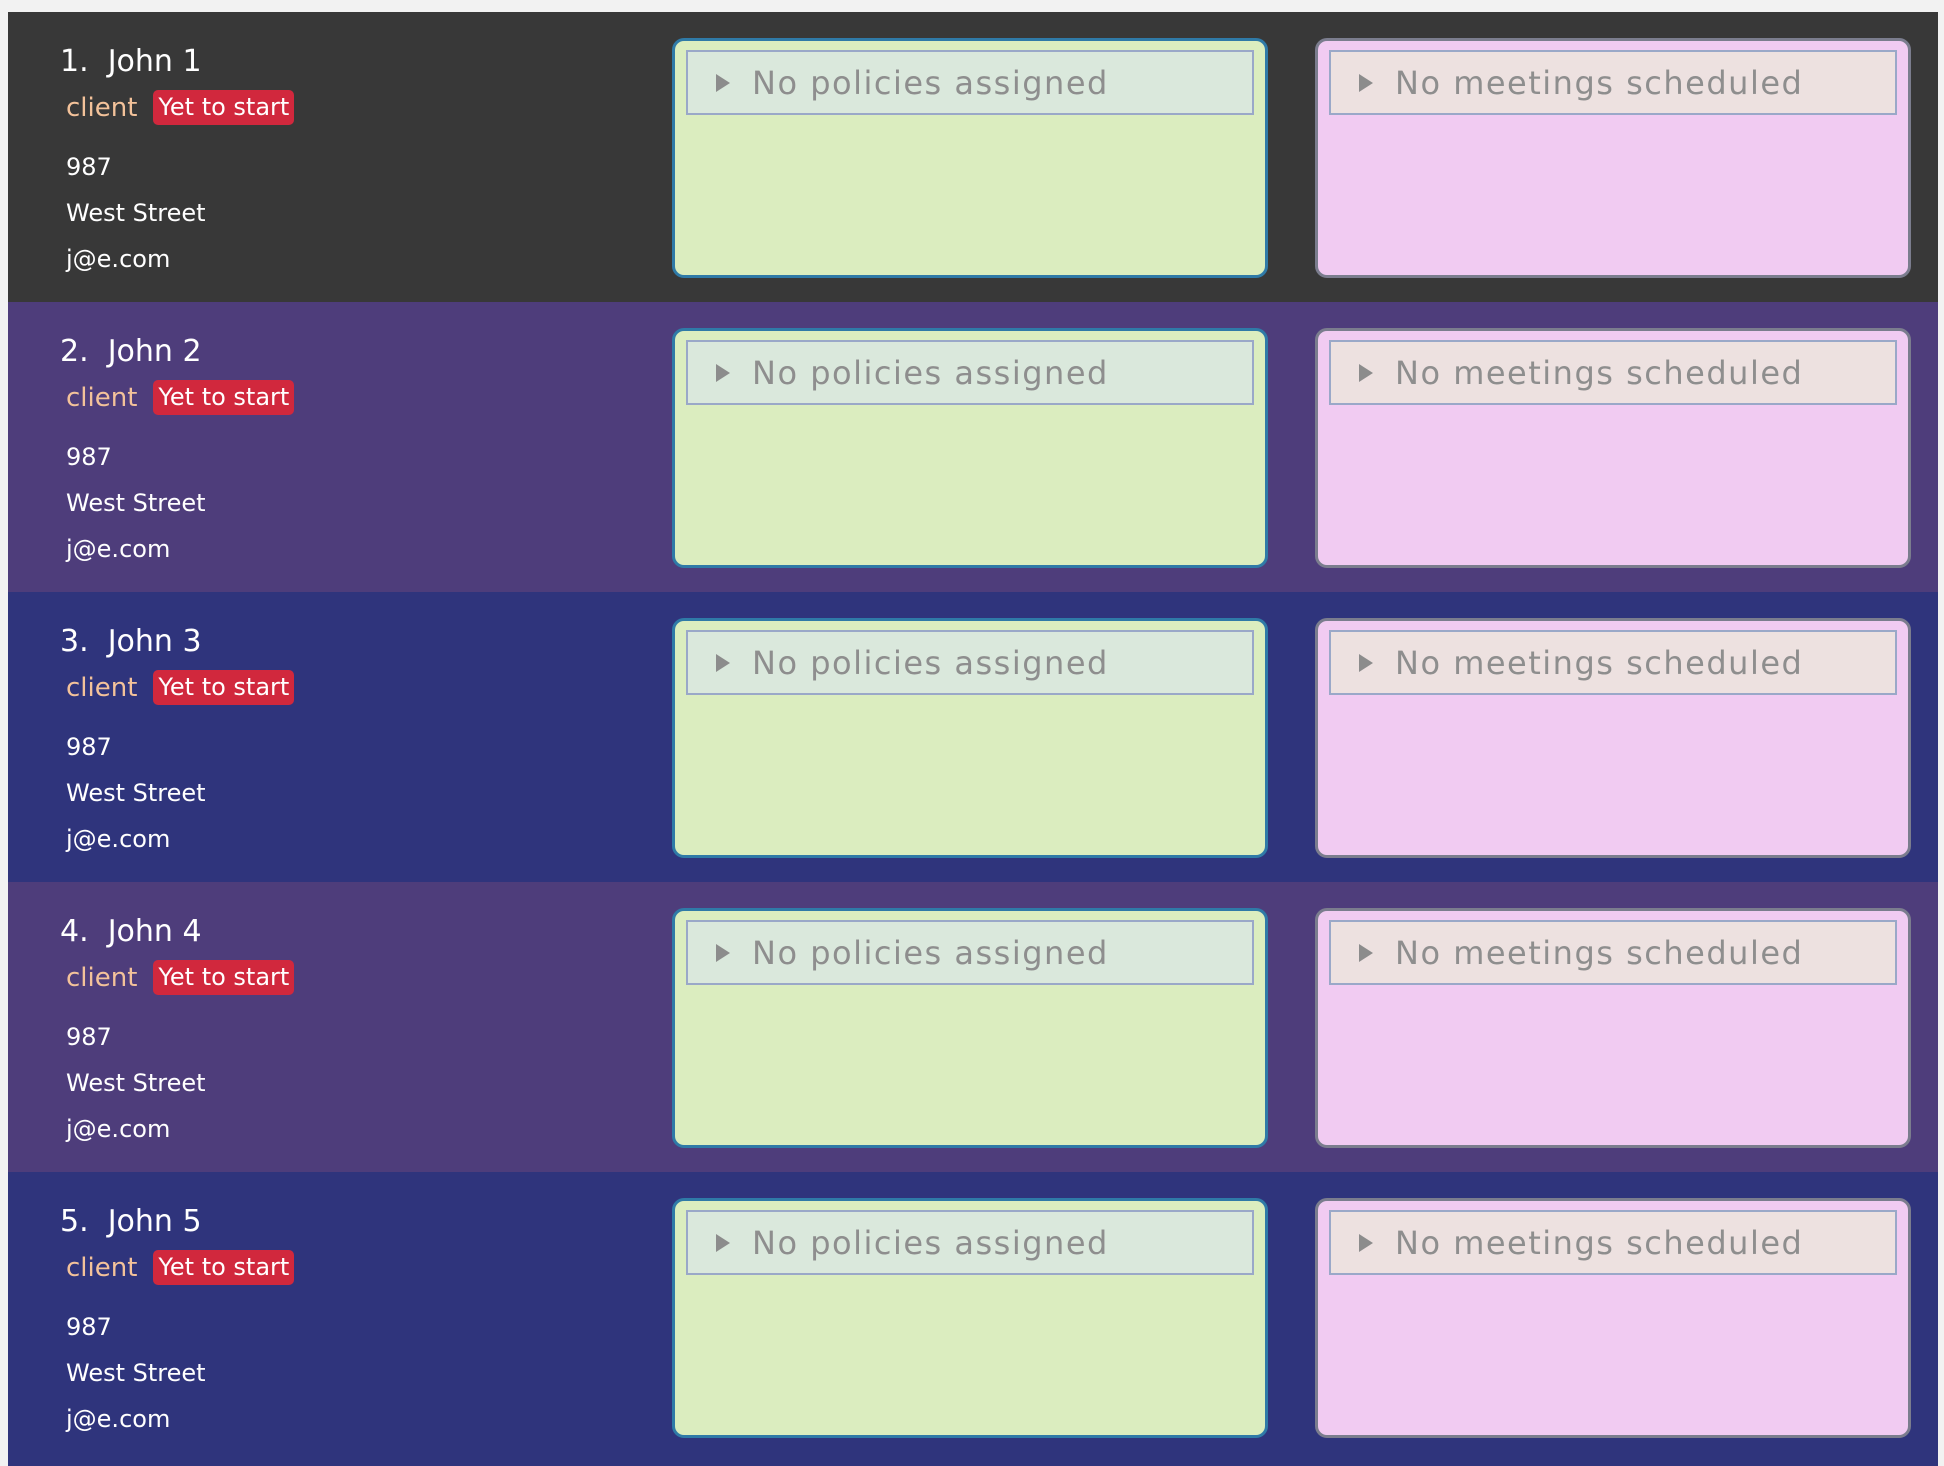 Image resolution: width=1944 pixels, height=1466 pixels. Describe the element at coordinates (131, 1221) in the screenshot. I see `person-name: 5. John 5` at that location.